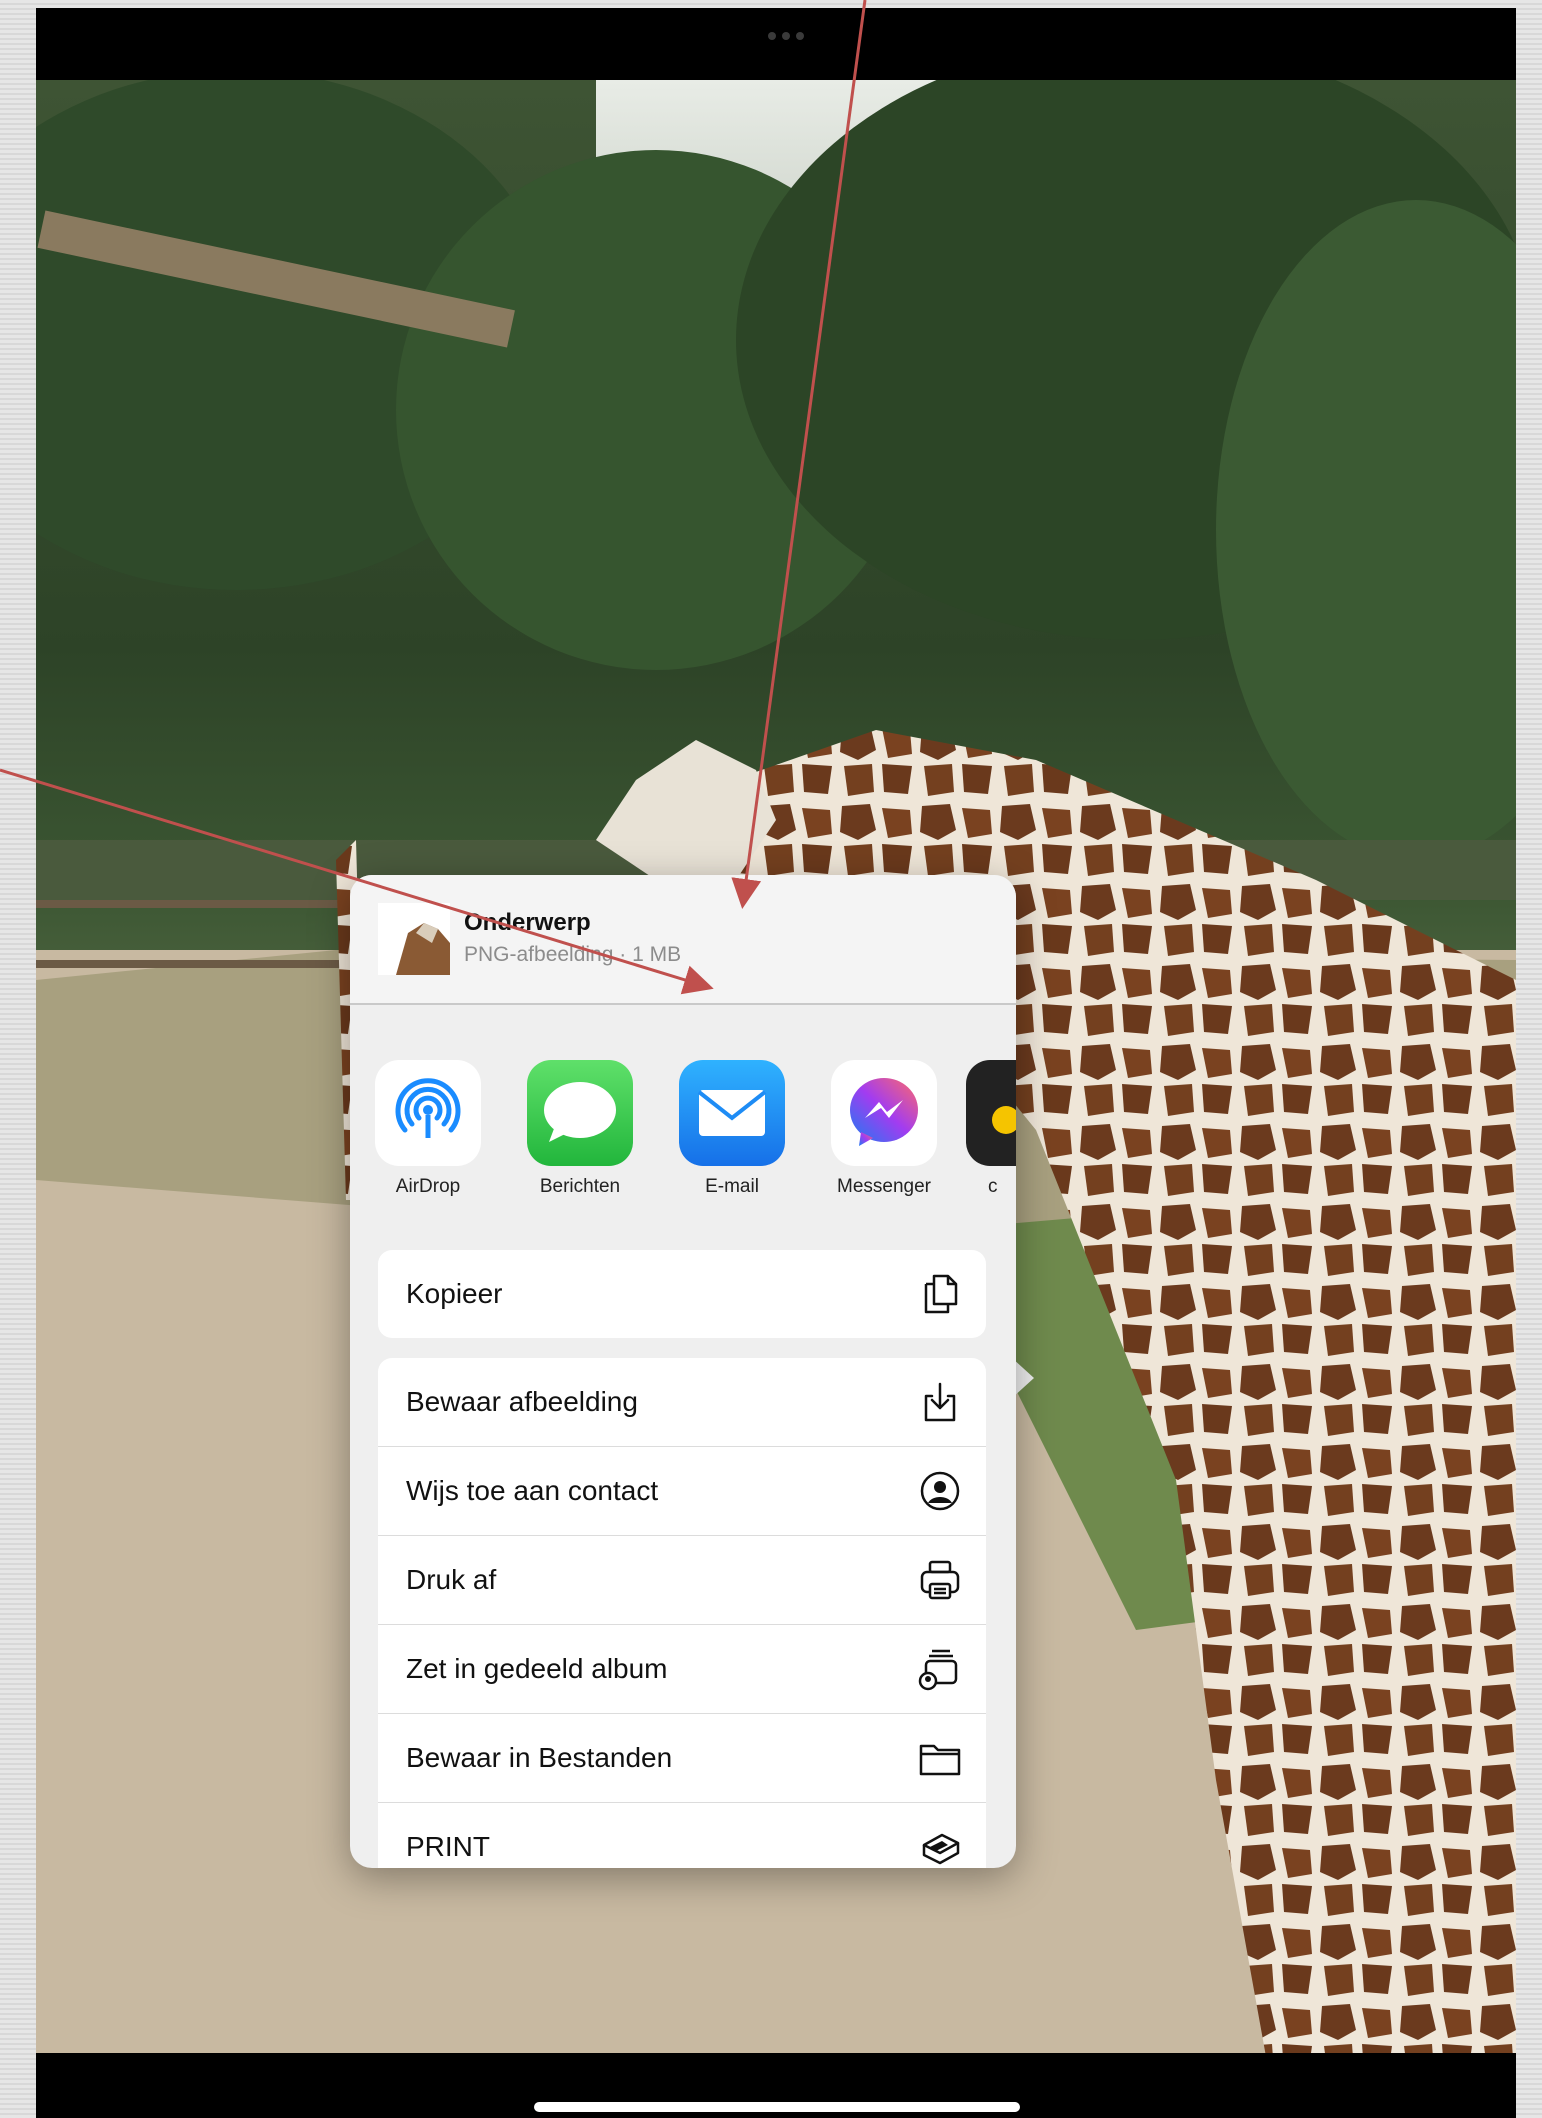 Image resolution: width=1542 pixels, height=2118 pixels. What do you see at coordinates (682, 1835) in the screenshot?
I see `action-print-service: PRINT` at bounding box center [682, 1835].